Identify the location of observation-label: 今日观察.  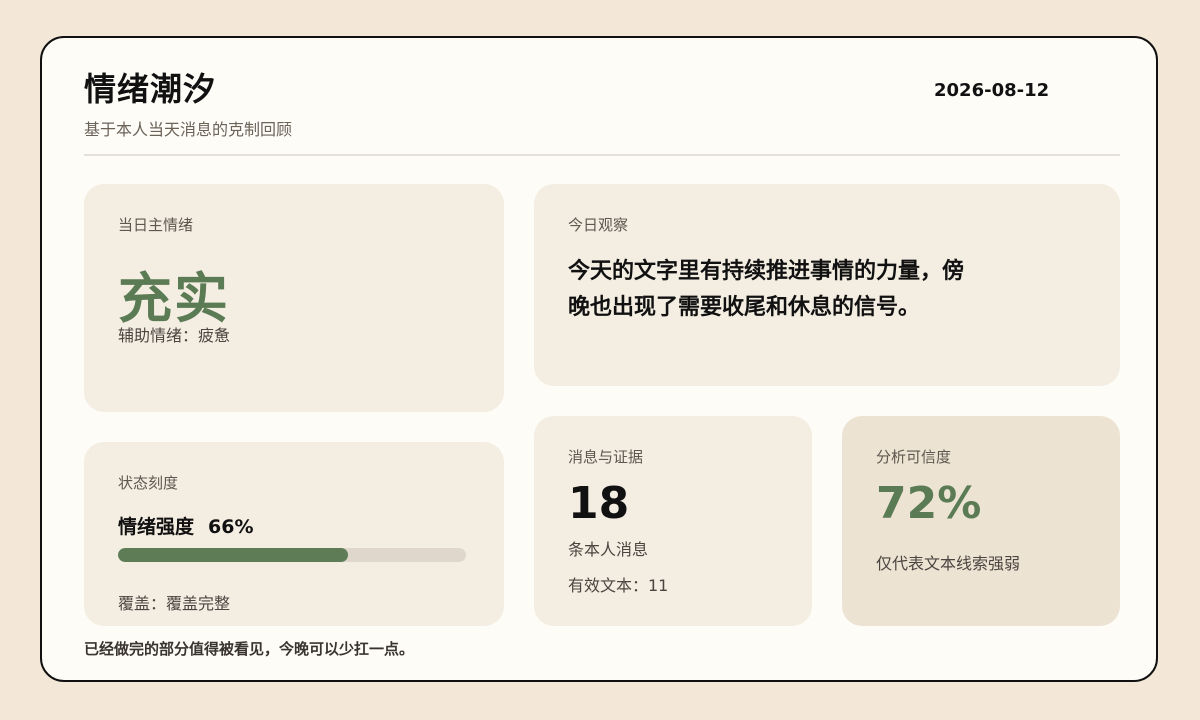
(598, 225).